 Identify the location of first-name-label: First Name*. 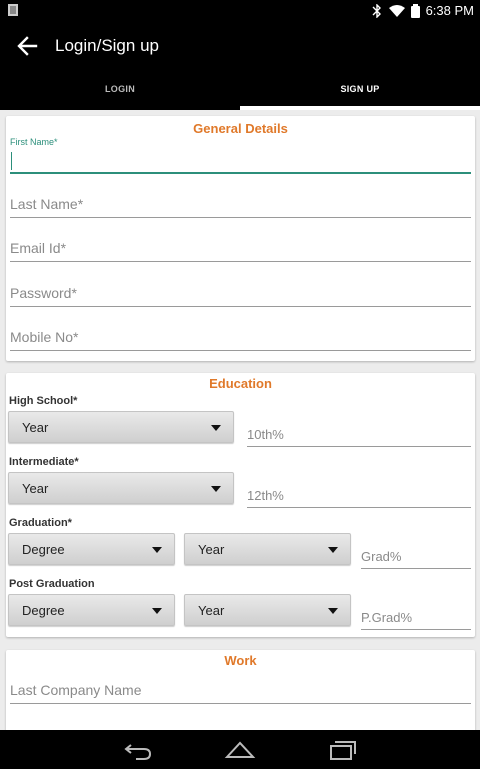
(34, 142).